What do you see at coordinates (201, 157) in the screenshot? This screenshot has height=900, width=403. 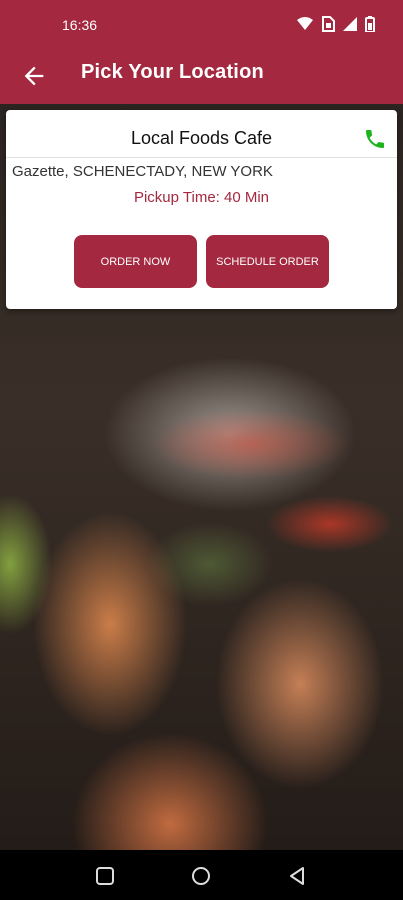 I see `divider` at bounding box center [201, 157].